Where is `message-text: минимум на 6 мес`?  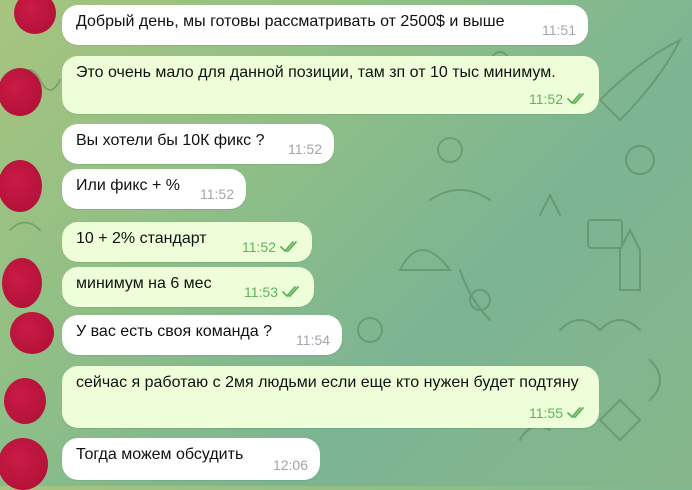 message-text: минимум на 6 мес is located at coordinates (144, 283).